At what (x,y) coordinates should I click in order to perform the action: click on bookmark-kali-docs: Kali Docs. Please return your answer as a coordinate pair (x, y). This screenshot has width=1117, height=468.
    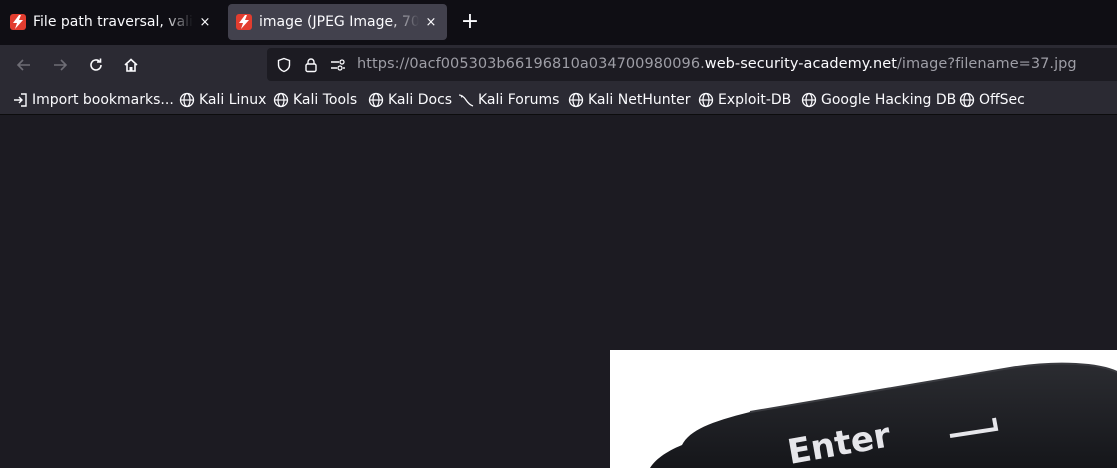
    Looking at the image, I should click on (410, 100).